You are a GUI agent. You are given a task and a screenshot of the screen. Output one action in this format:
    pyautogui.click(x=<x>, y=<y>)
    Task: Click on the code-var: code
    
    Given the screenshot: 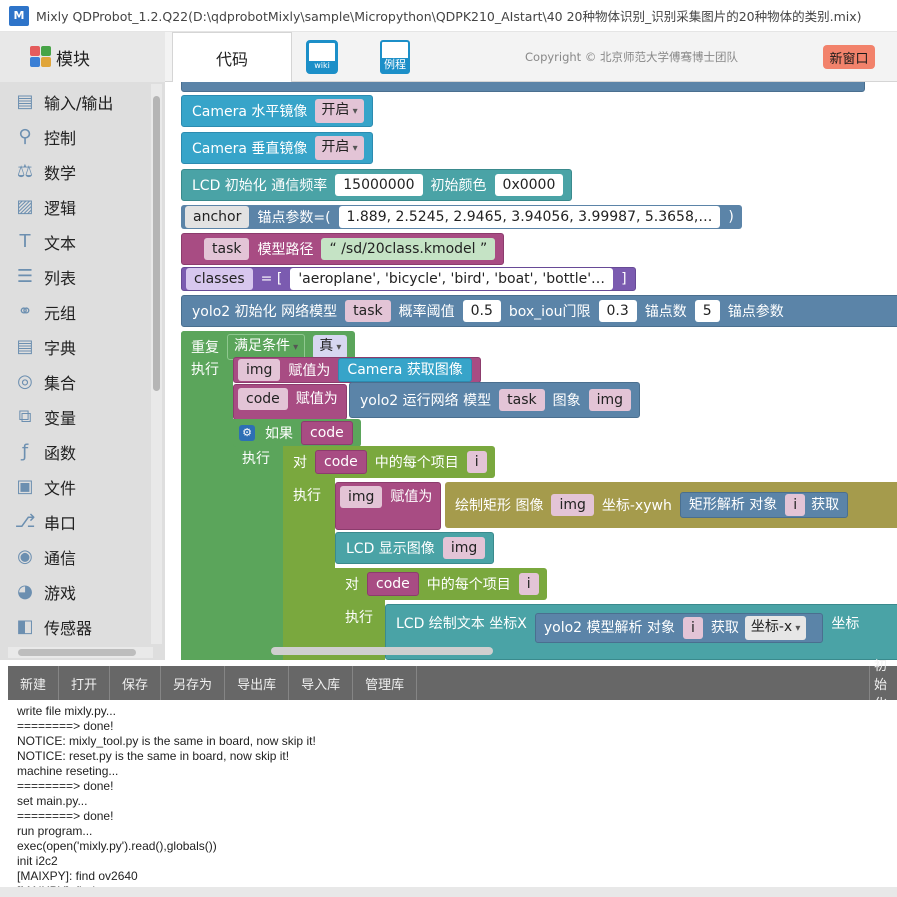 What is the action you would take?
    pyautogui.click(x=263, y=399)
    